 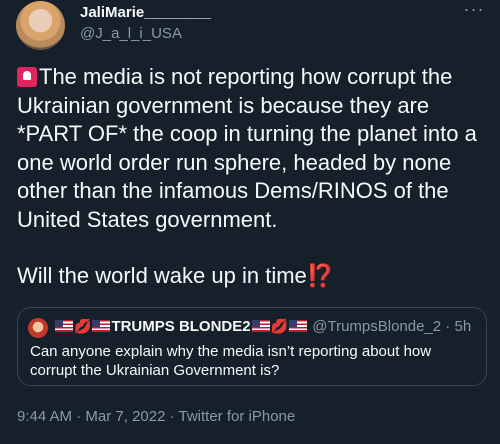 I want to click on quoted-time: 5h, so click(x=463, y=326).